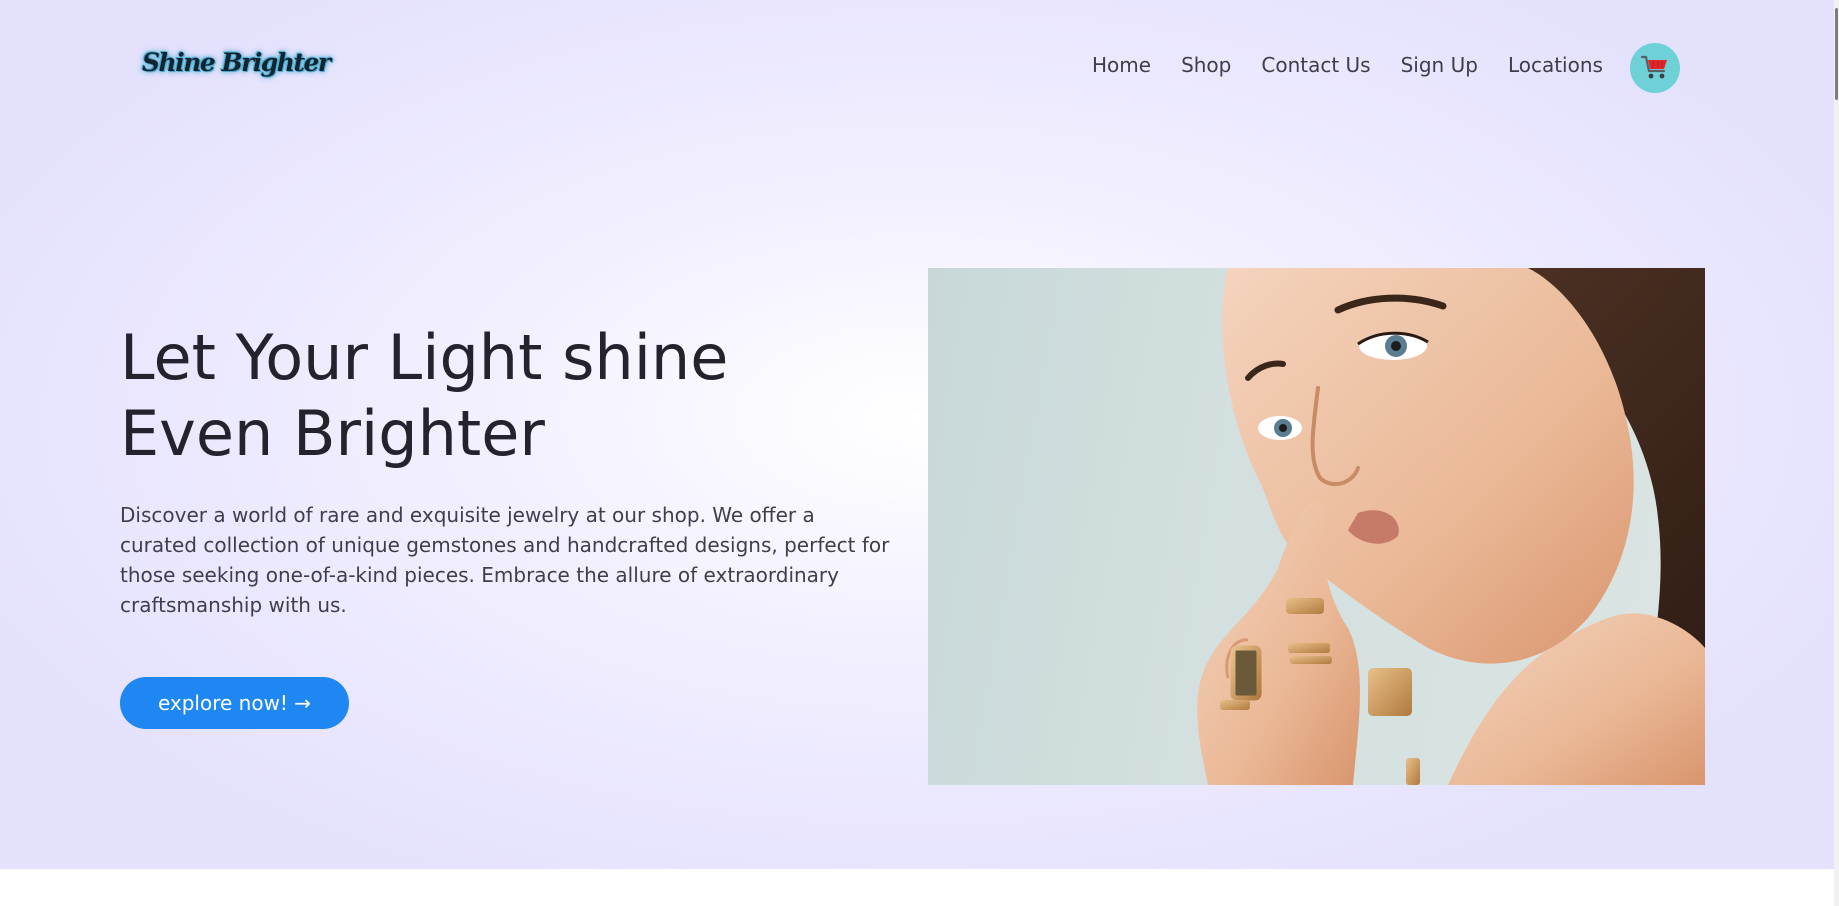 This screenshot has height=906, width=1839. I want to click on explore-now-button: explore now! →, so click(234, 703).